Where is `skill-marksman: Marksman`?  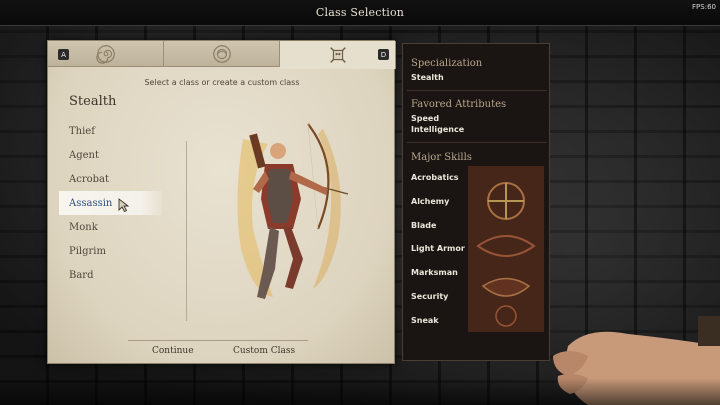 skill-marksman: Marksman is located at coordinates (434, 272).